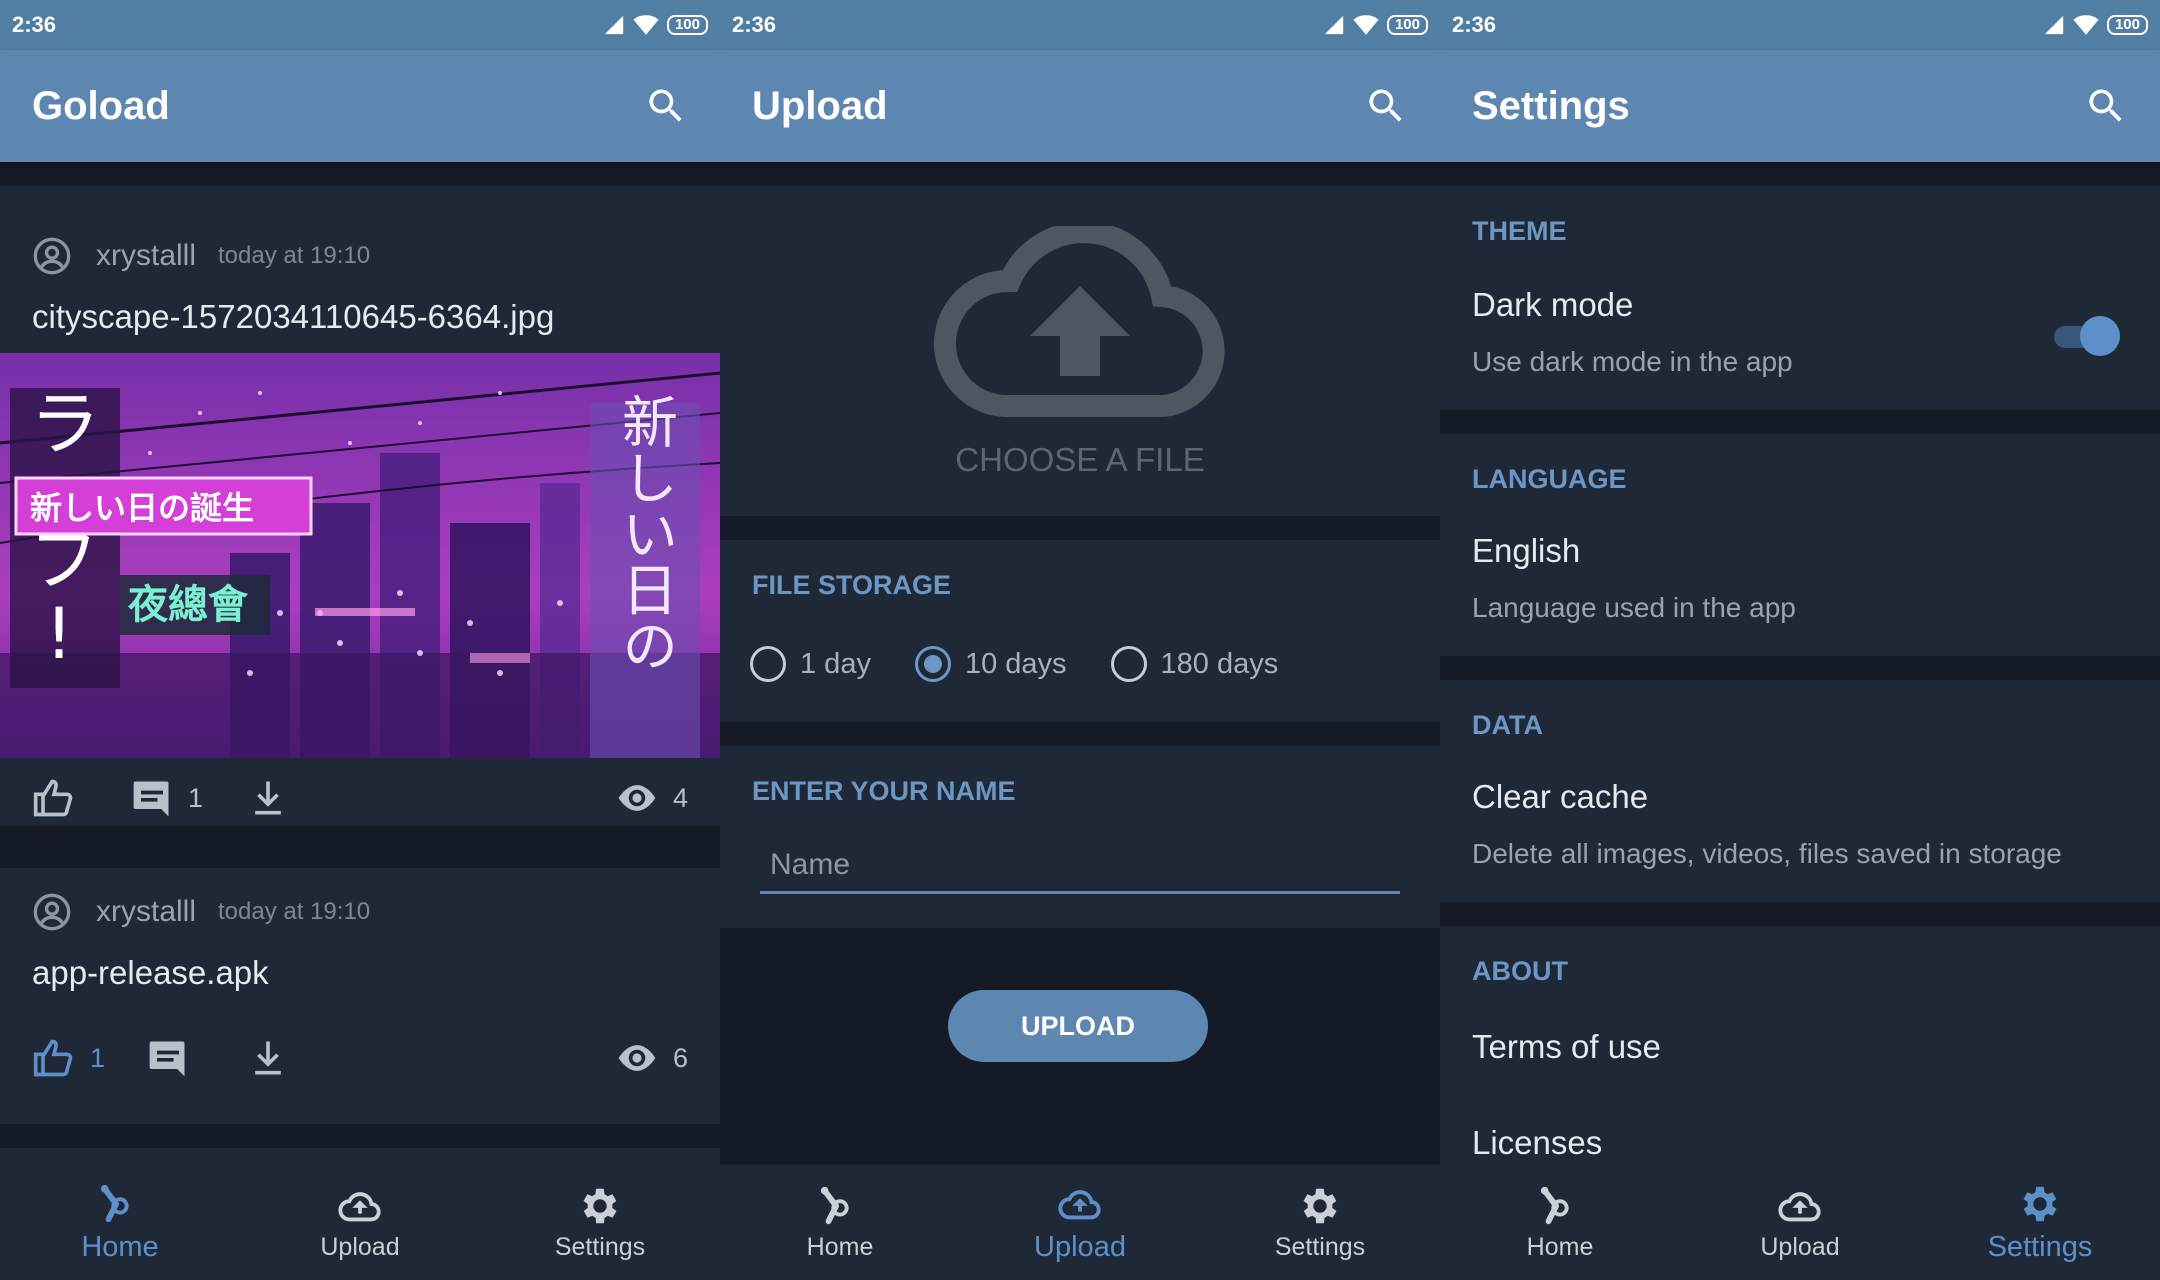 Image resolution: width=2160 pixels, height=1280 pixels. I want to click on choose-file-label: CHOOSE A FILE, so click(1080, 459).